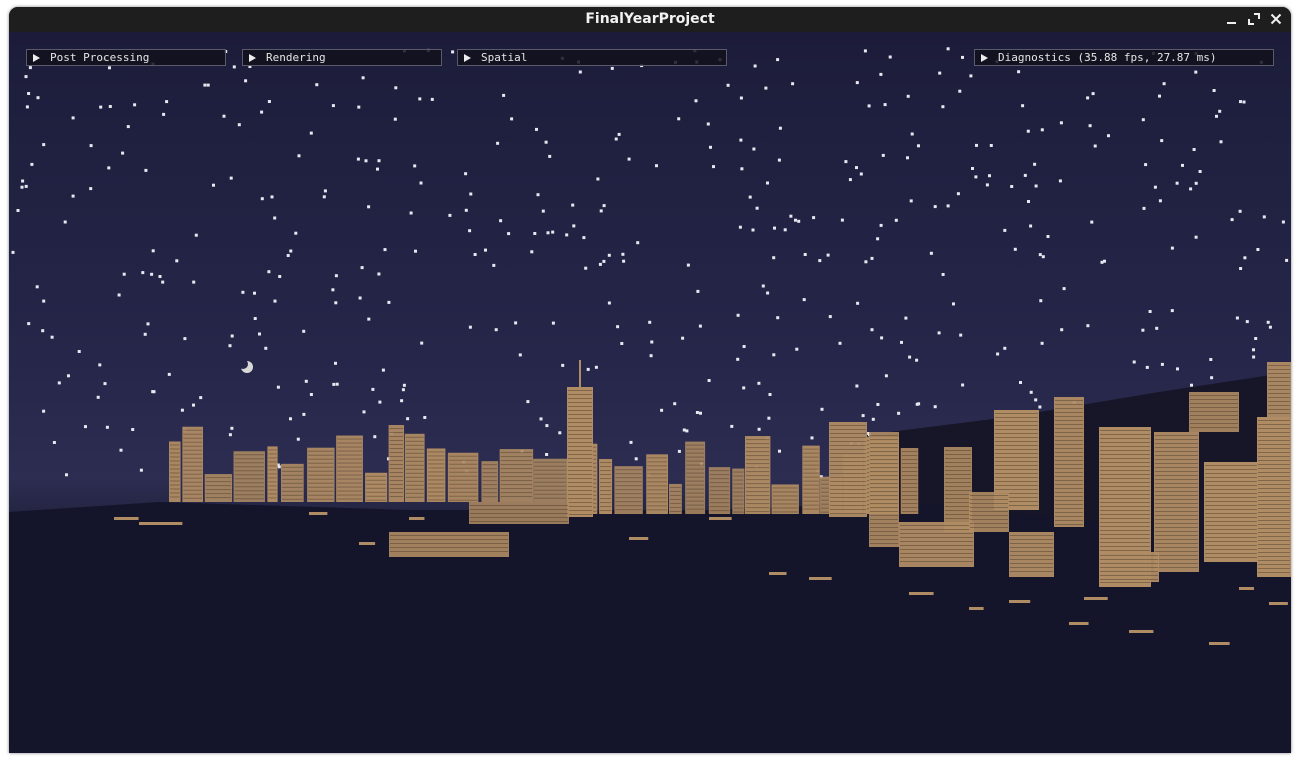 This screenshot has height=762, width=1300. I want to click on panel-post-processing: Post Processing, so click(126, 57).